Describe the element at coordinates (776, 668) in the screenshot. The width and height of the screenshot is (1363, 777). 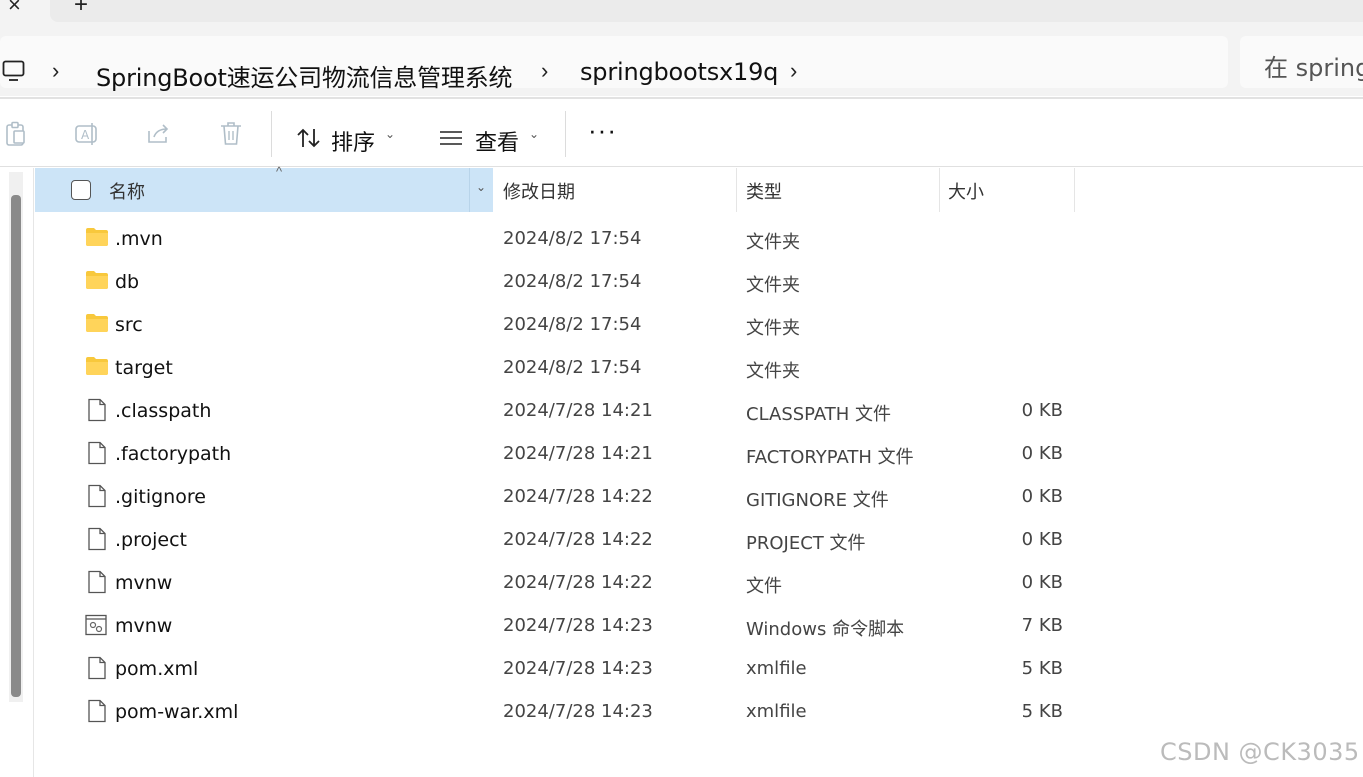
I see `file-type: xmlfile` at that location.